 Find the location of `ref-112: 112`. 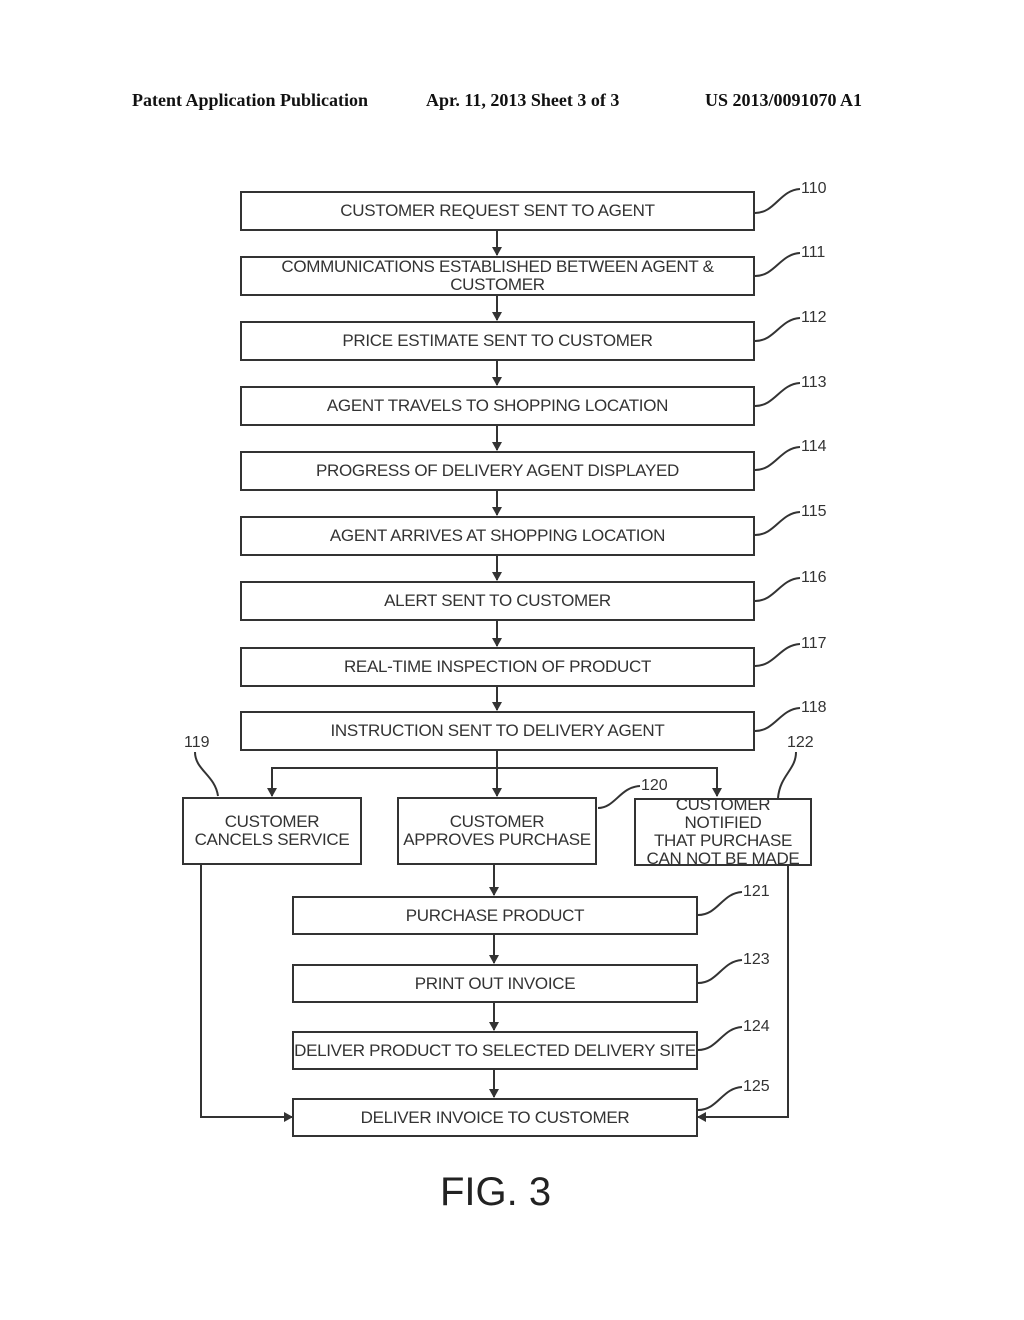

ref-112: 112 is located at coordinates (814, 317).